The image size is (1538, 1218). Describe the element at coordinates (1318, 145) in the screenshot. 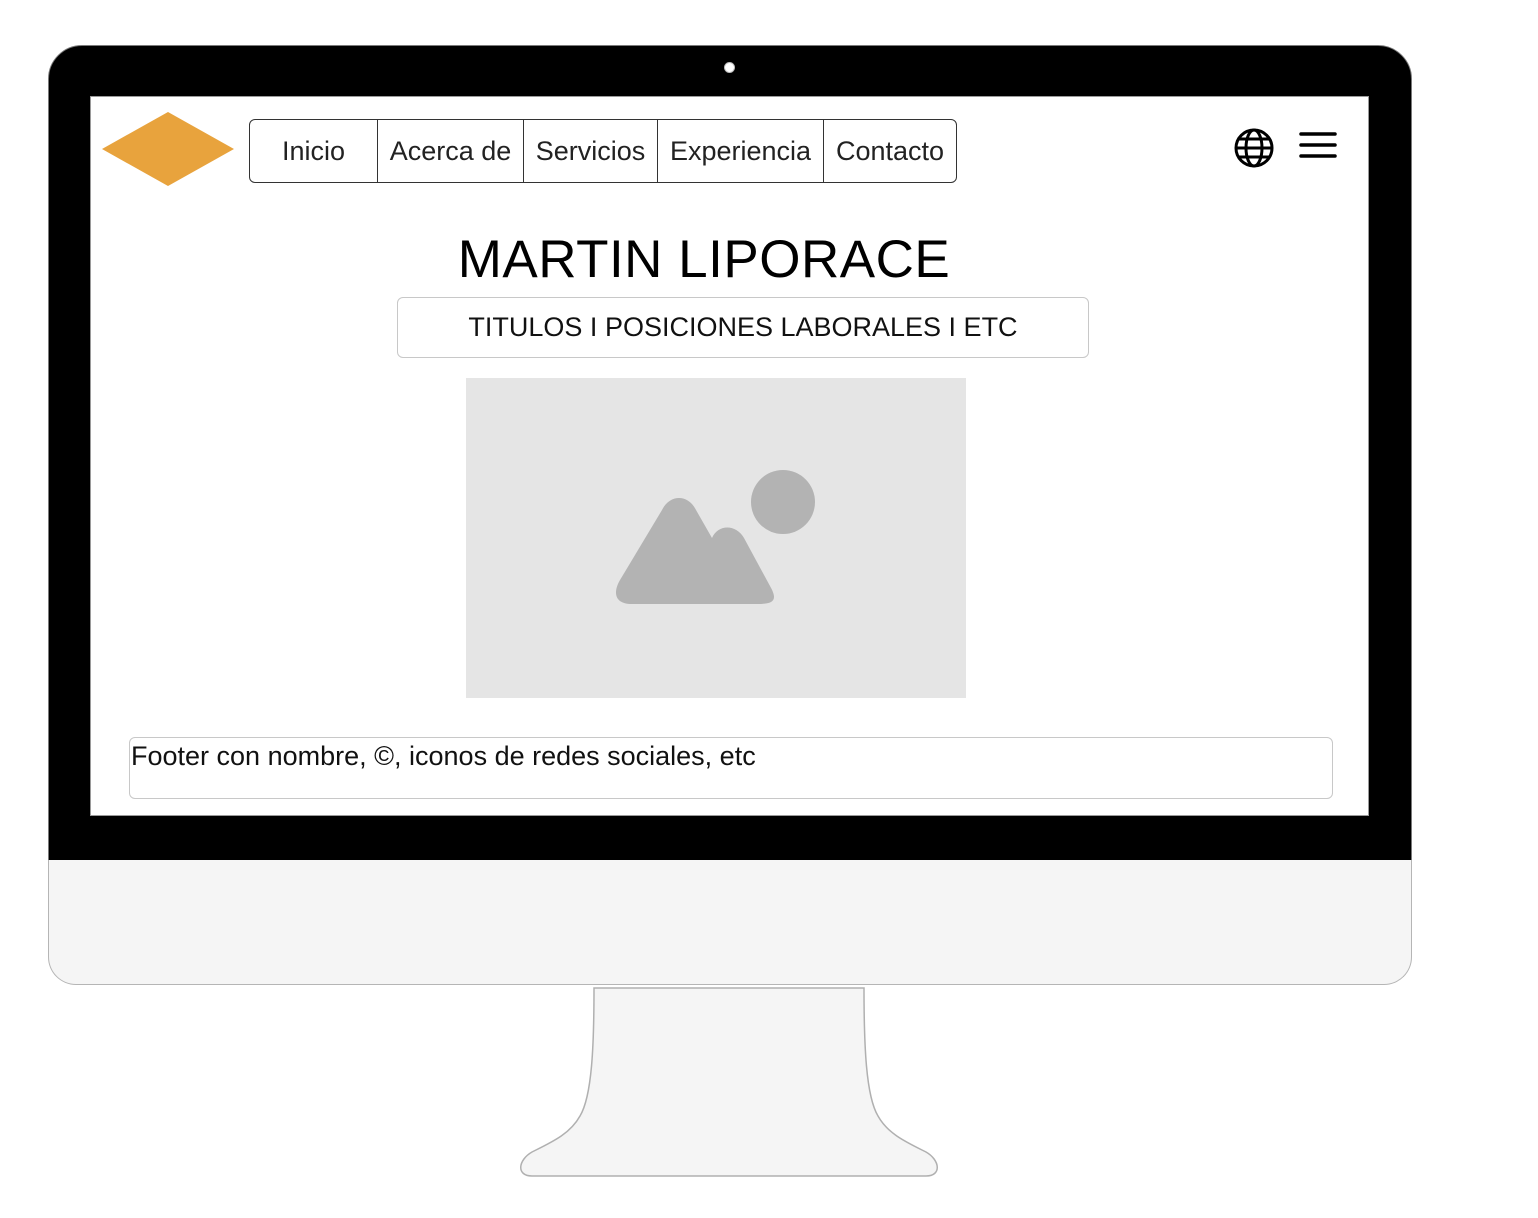

I see `hamburger-menu-icon` at that location.